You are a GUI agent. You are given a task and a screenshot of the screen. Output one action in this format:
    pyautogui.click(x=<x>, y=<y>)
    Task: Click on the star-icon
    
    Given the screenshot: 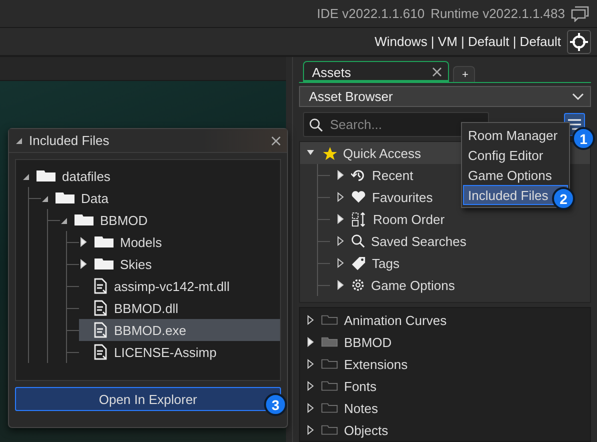 What is the action you would take?
    pyautogui.click(x=329, y=153)
    